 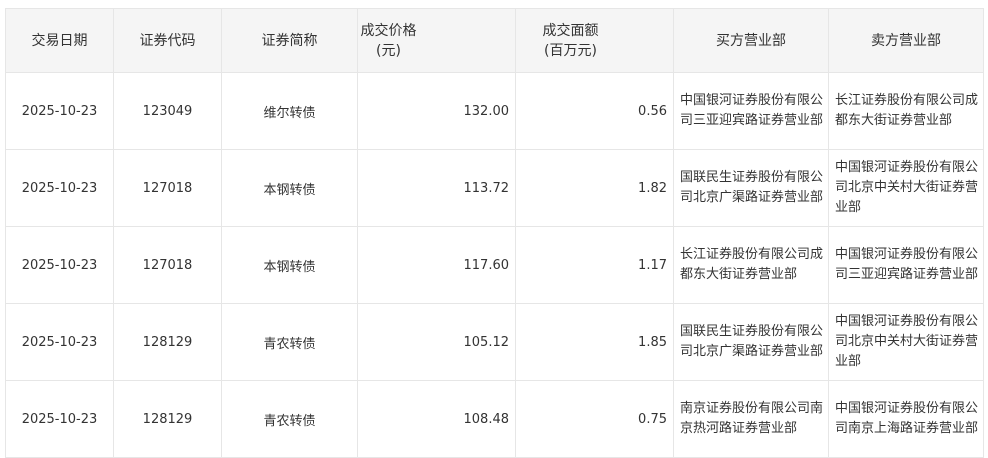 I want to click on cell-seller-branch: 长江证券股份有限公司成都东大街证券营业部, so click(x=906, y=111).